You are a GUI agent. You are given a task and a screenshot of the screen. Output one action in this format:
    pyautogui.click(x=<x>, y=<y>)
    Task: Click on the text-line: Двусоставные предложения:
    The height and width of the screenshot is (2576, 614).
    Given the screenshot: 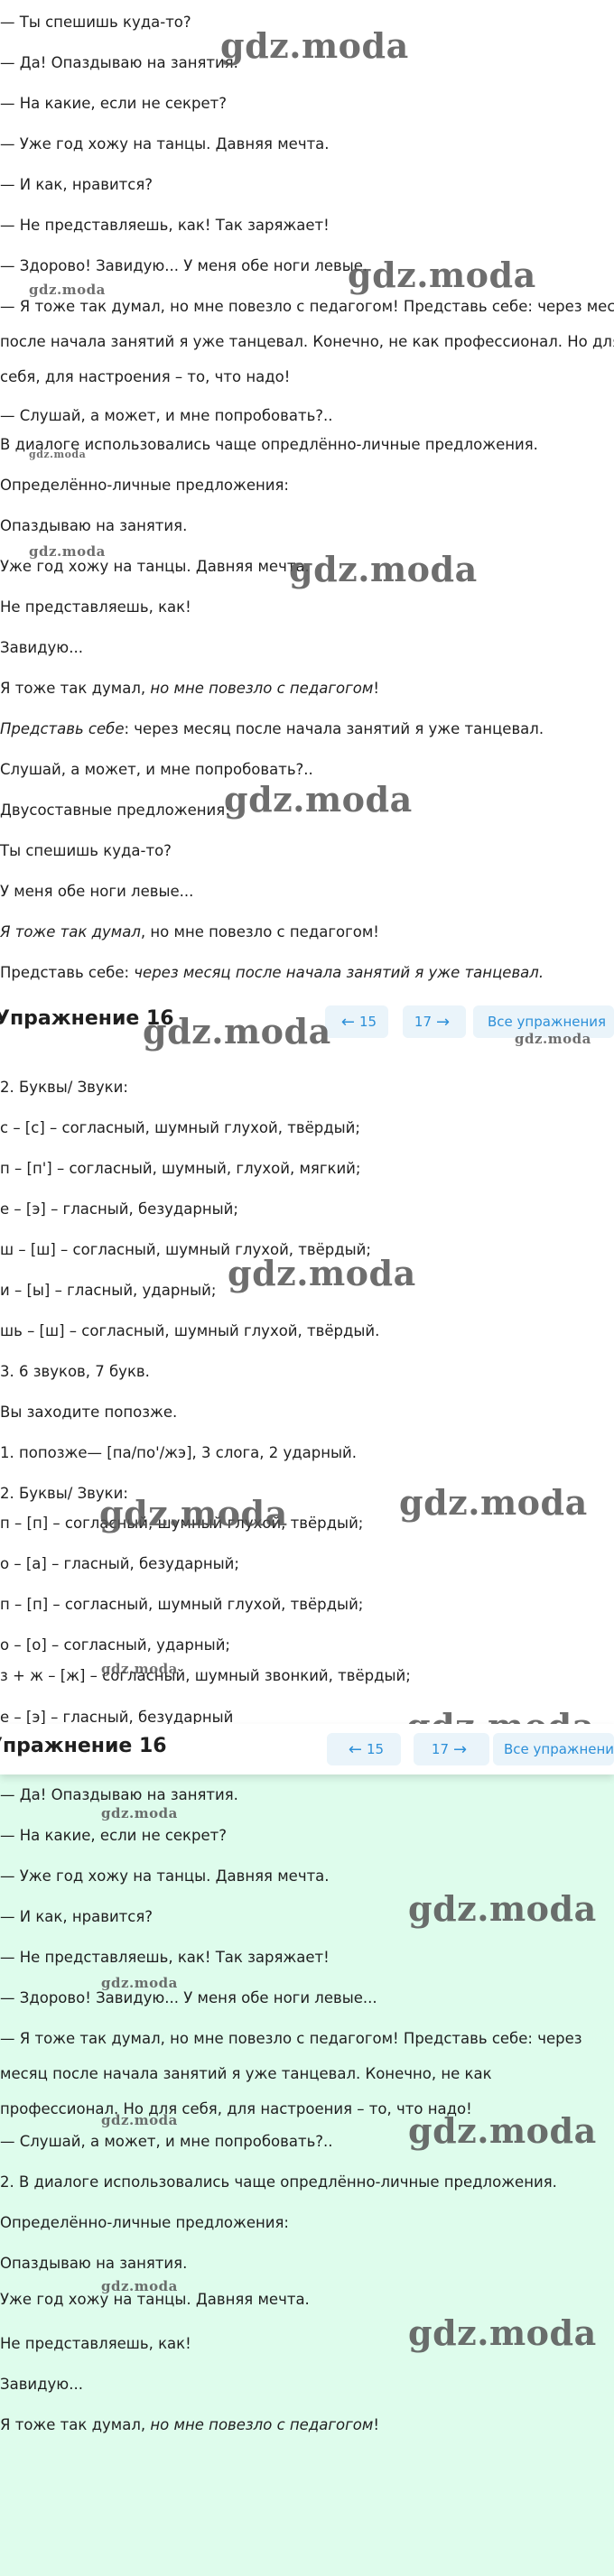 What is the action you would take?
    pyautogui.click(x=115, y=810)
    